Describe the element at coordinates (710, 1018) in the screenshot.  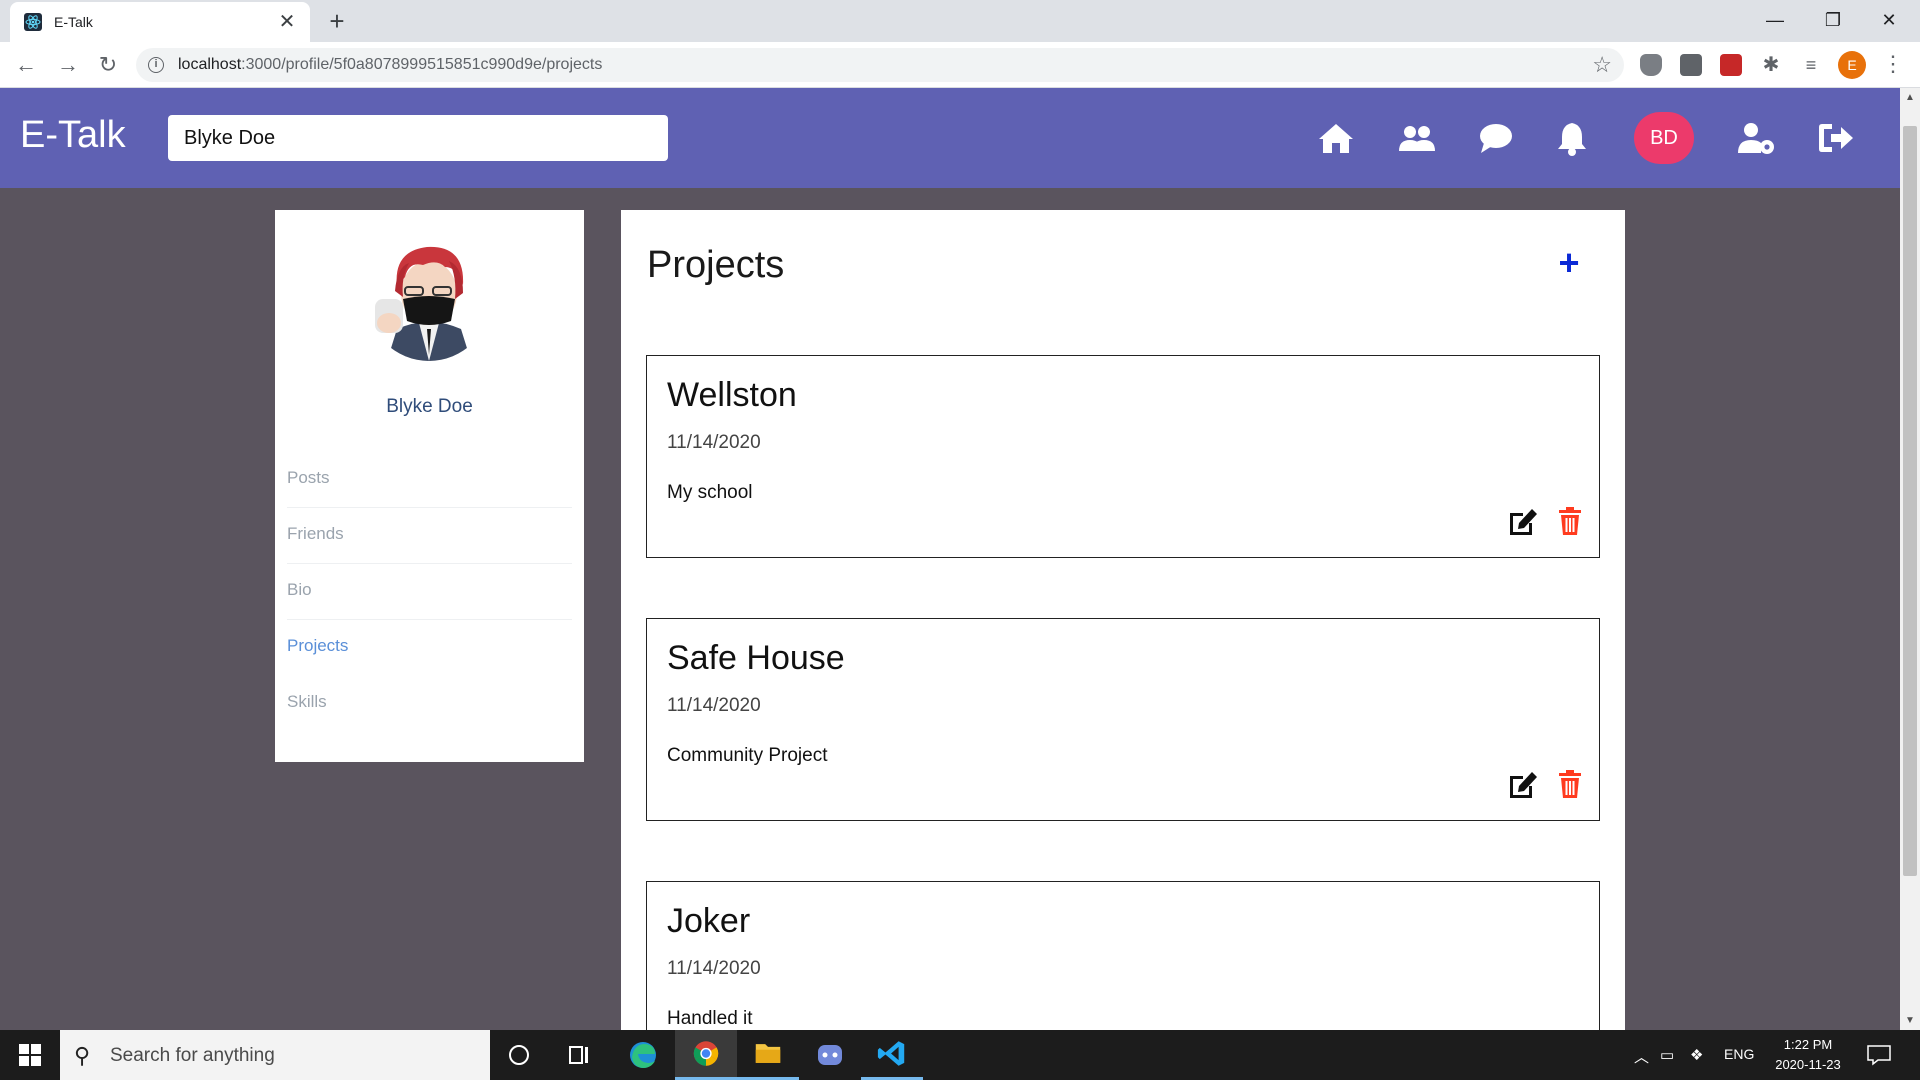
I see `project-description: Handled it` at that location.